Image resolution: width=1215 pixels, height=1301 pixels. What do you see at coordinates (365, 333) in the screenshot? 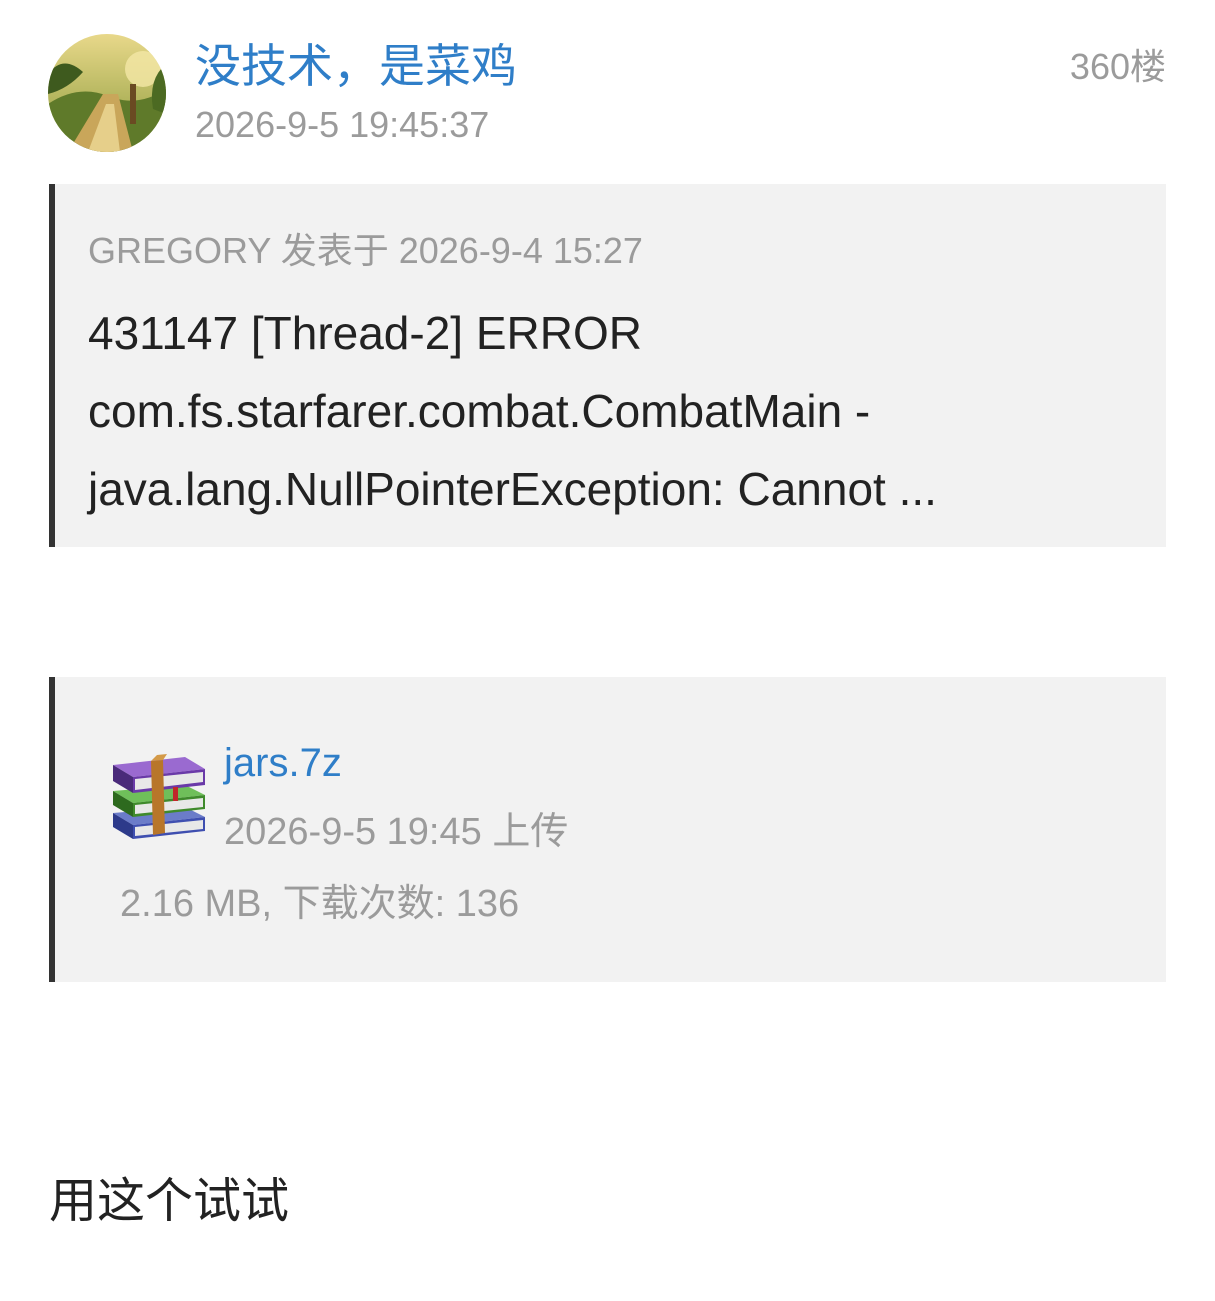
I see `quote-line: 431147 [Thread-2] ERROR` at bounding box center [365, 333].